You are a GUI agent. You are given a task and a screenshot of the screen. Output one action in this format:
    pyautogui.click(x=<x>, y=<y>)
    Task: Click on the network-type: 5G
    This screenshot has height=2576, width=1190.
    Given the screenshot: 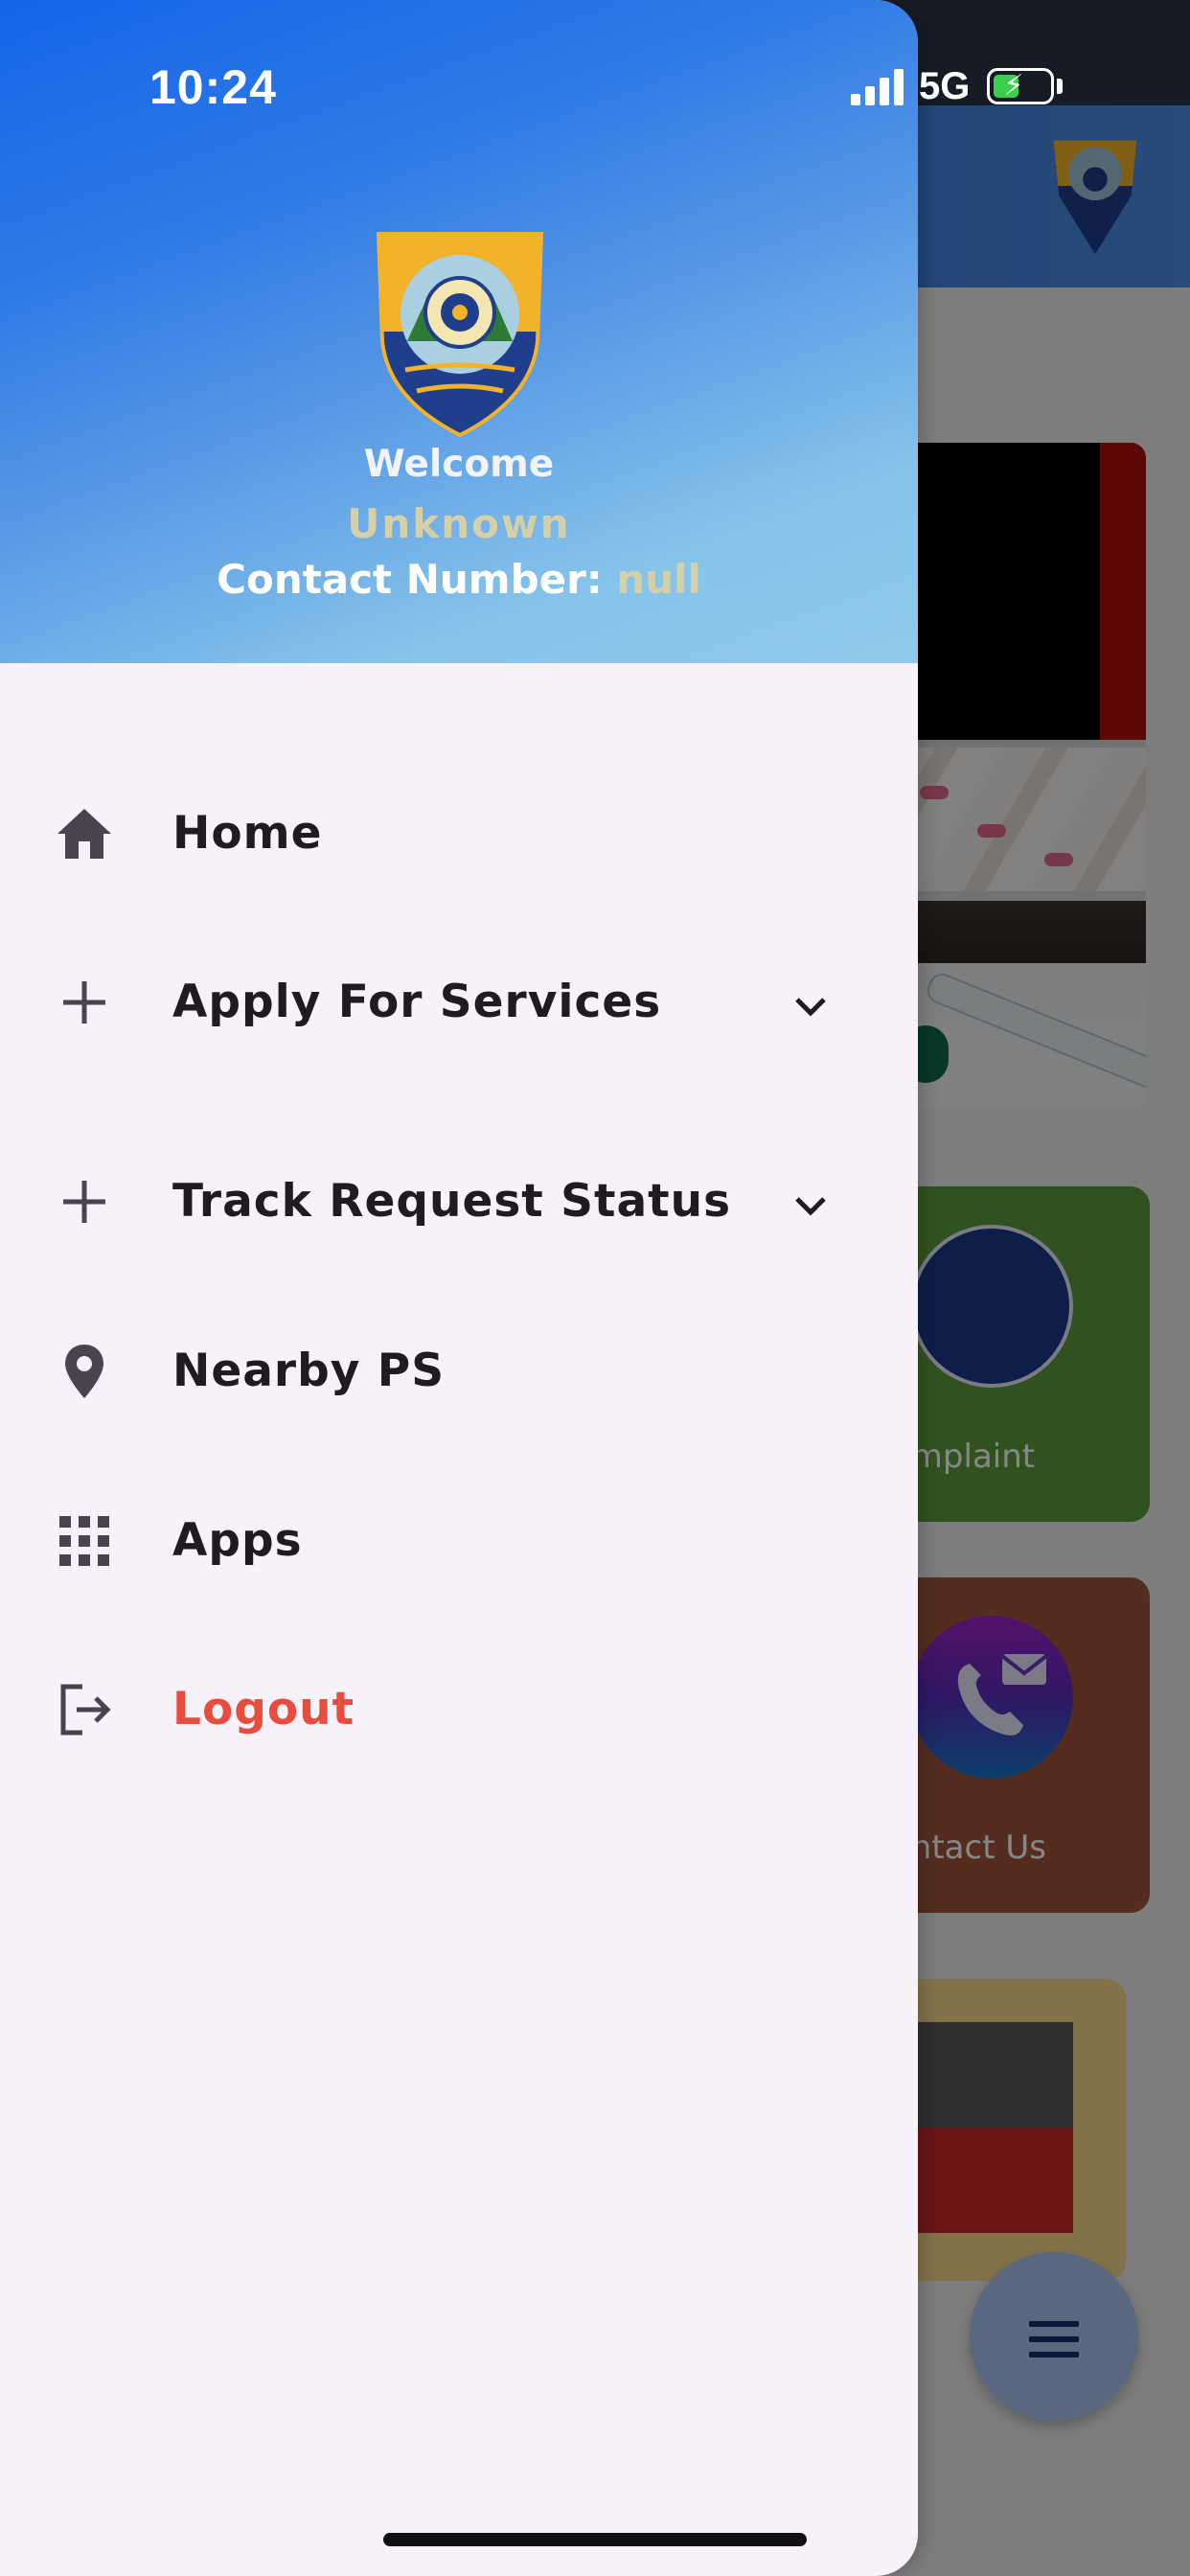 What is the action you would take?
    pyautogui.click(x=945, y=85)
    